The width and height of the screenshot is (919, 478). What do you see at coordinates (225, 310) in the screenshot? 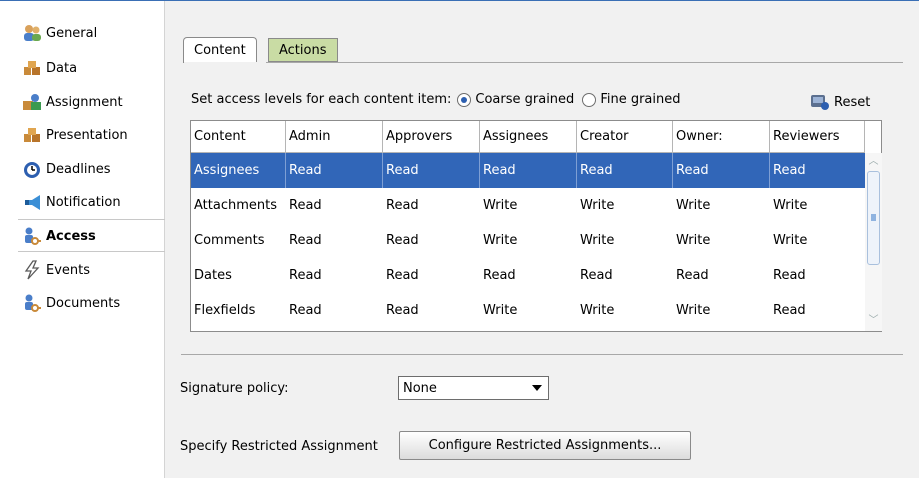
I see `table-cell: Flexfields` at bounding box center [225, 310].